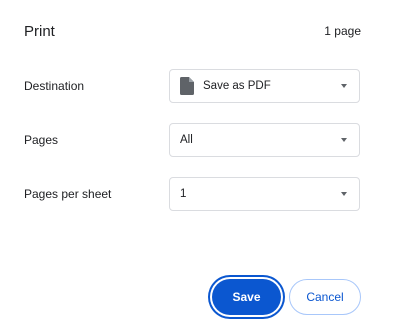 The height and width of the screenshot is (336, 393). I want to click on dialog-title: Print, so click(39, 31).